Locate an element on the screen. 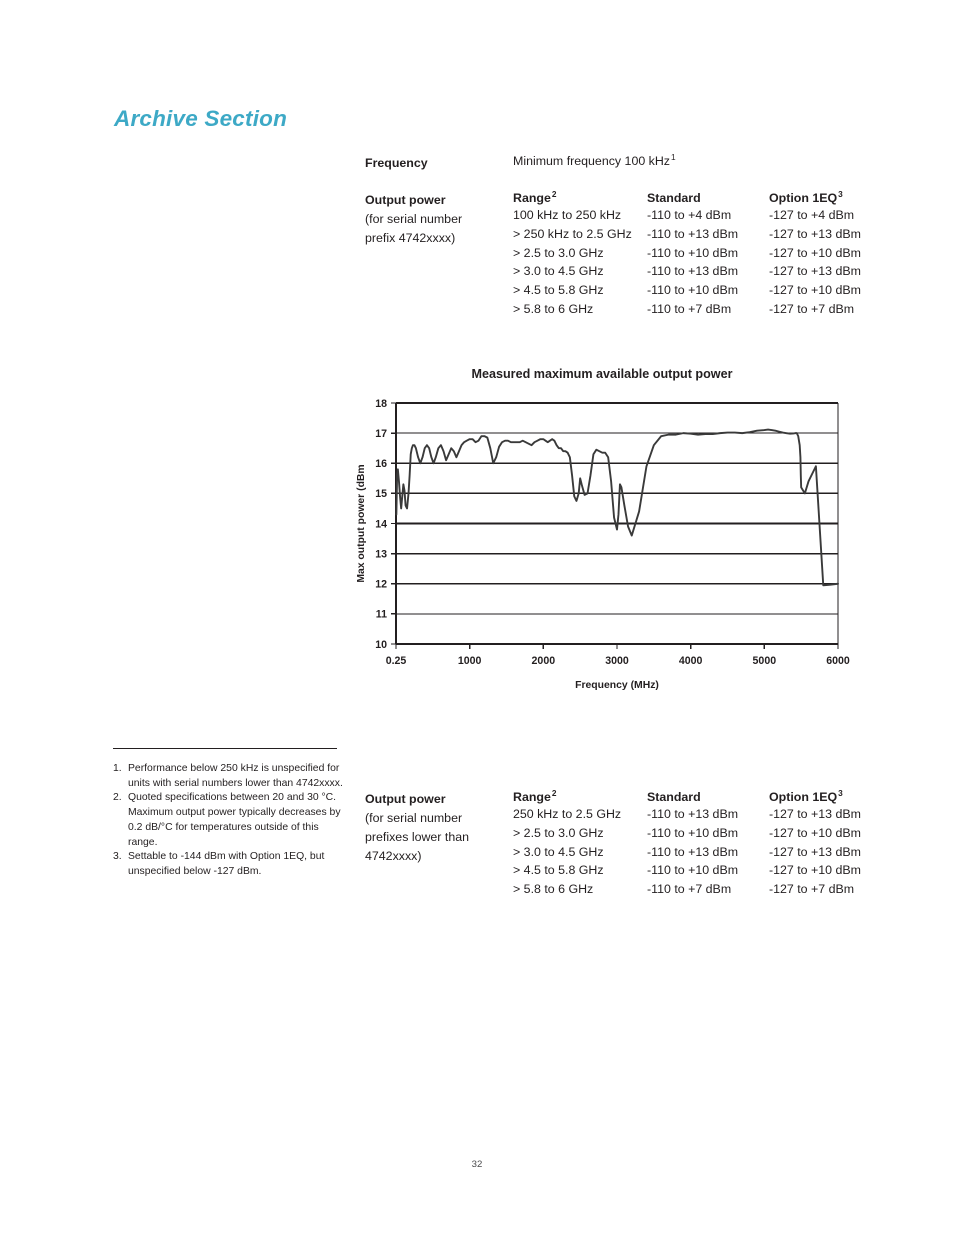 The height and width of the screenshot is (1235, 954). output-power-label-sub-1: (for serial number is located at coordinates (414, 219).